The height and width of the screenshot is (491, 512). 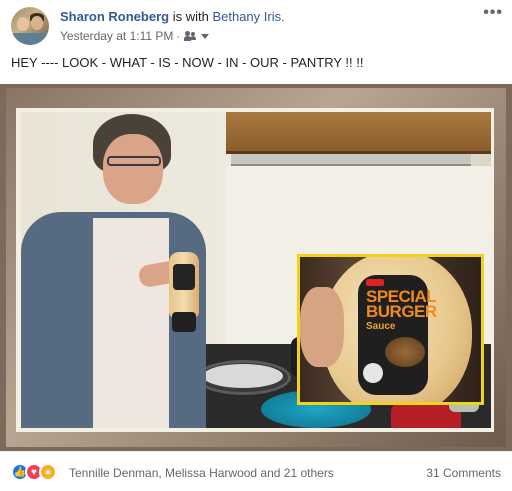 I want to click on with-text: is with, so click(x=190, y=16).